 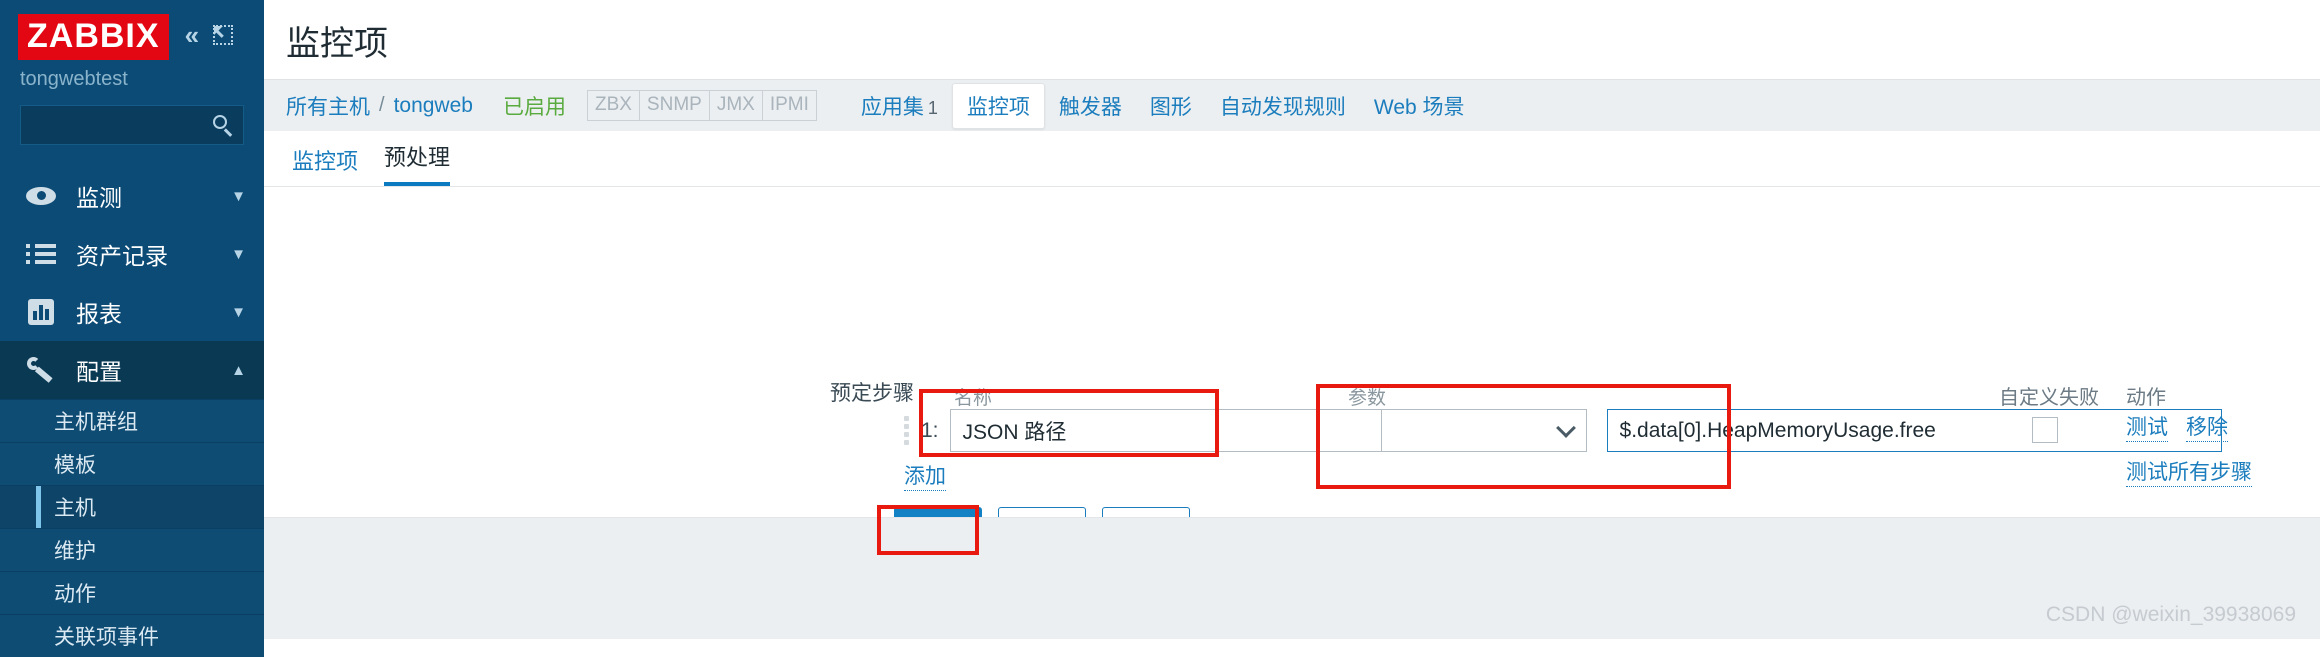 I want to click on tab-label: Web 场景, so click(x=1419, y=107).